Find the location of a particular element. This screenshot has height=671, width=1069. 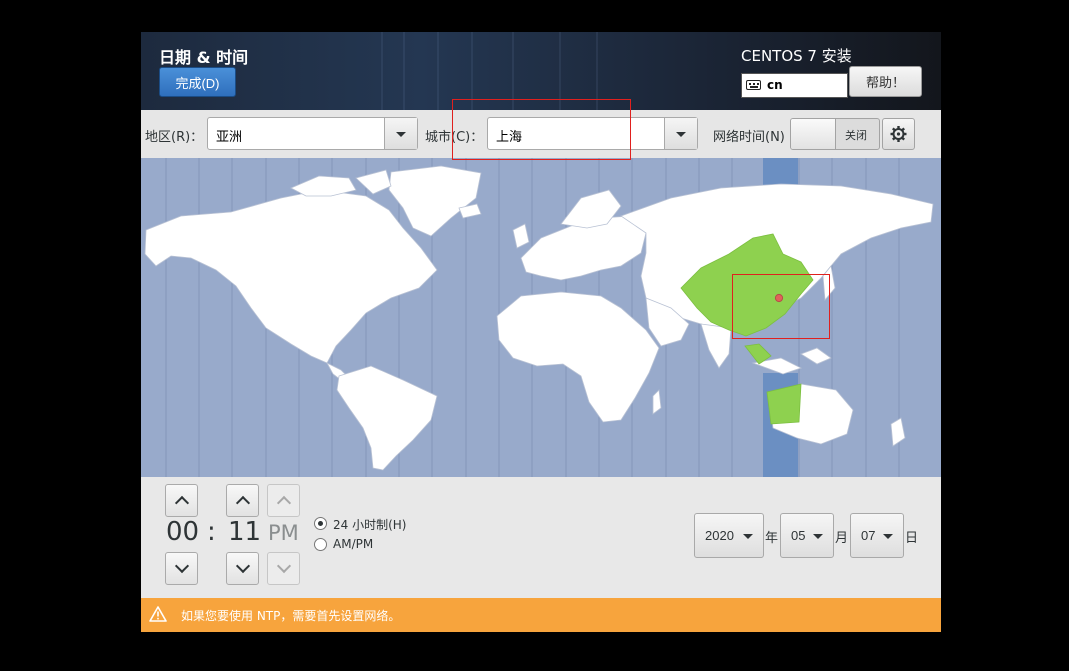

hour-up-button is located at coordinates (181, 500).